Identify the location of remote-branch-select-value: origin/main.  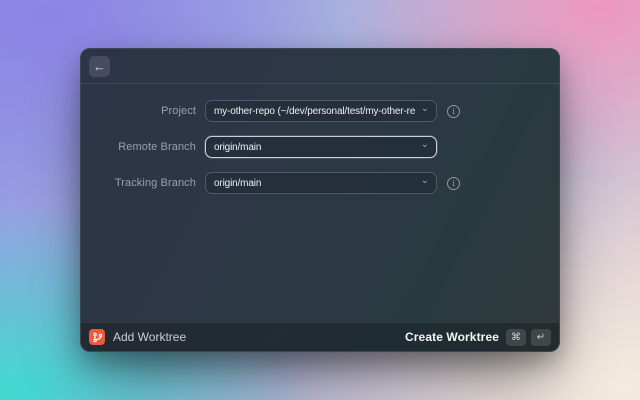
(238, 147).